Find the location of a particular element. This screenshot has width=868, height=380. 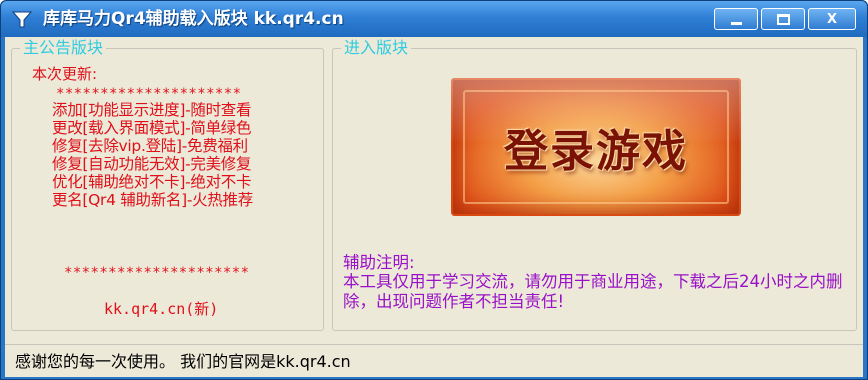

maximize-button is located at coordinates (783, 19).